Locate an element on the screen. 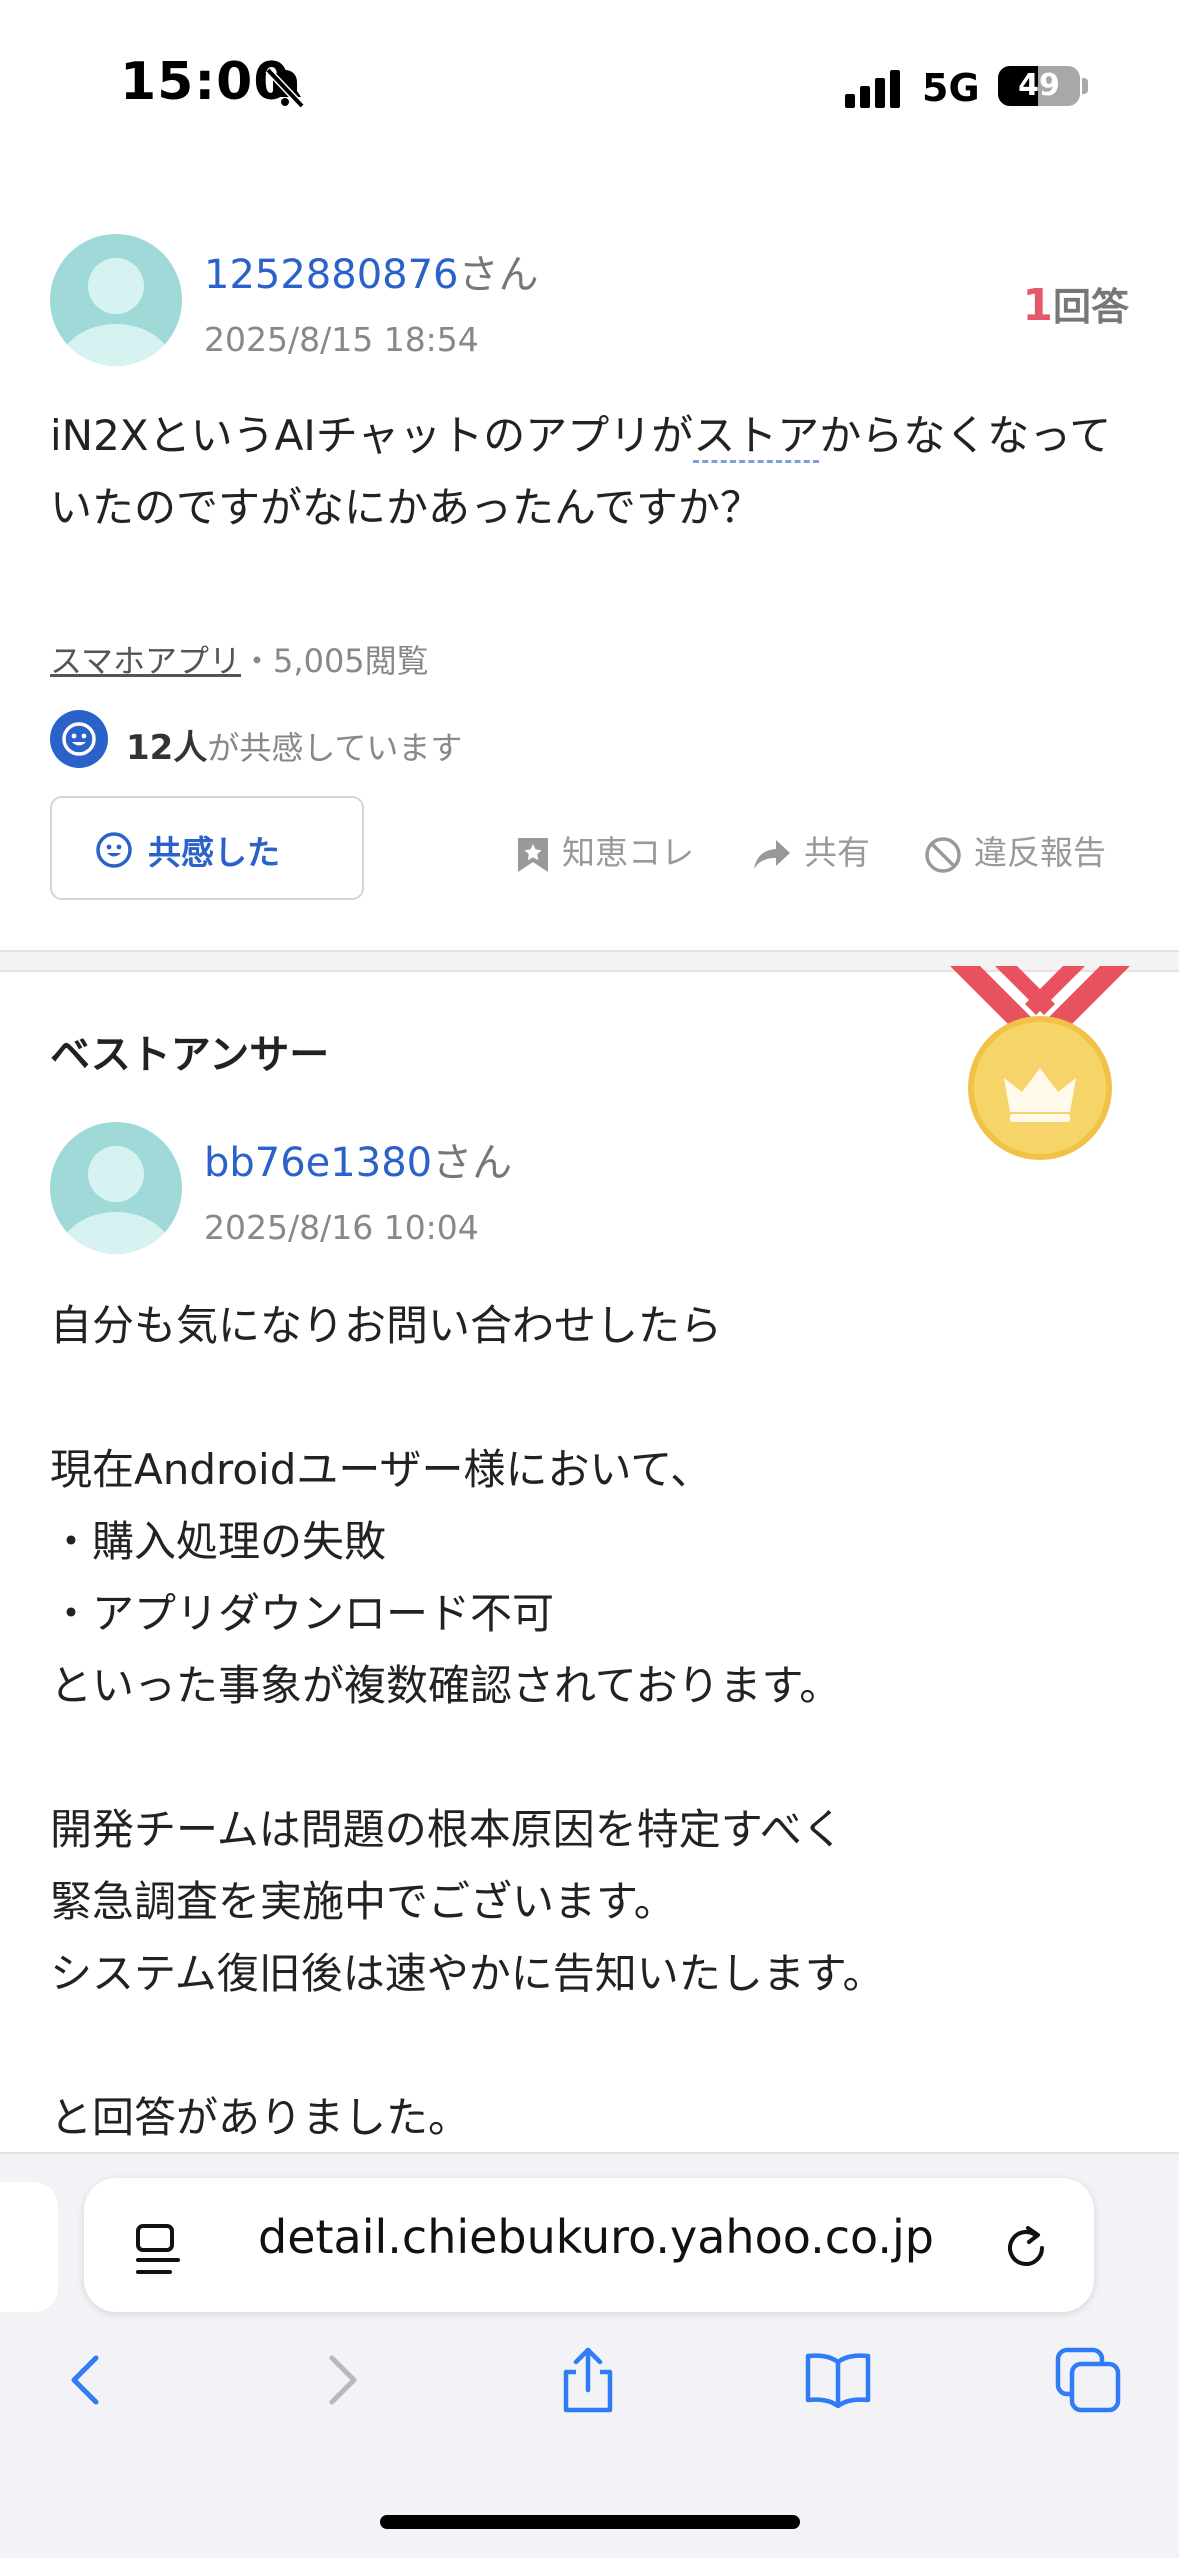  network-type: 5G is located at coordinates (951, 88).